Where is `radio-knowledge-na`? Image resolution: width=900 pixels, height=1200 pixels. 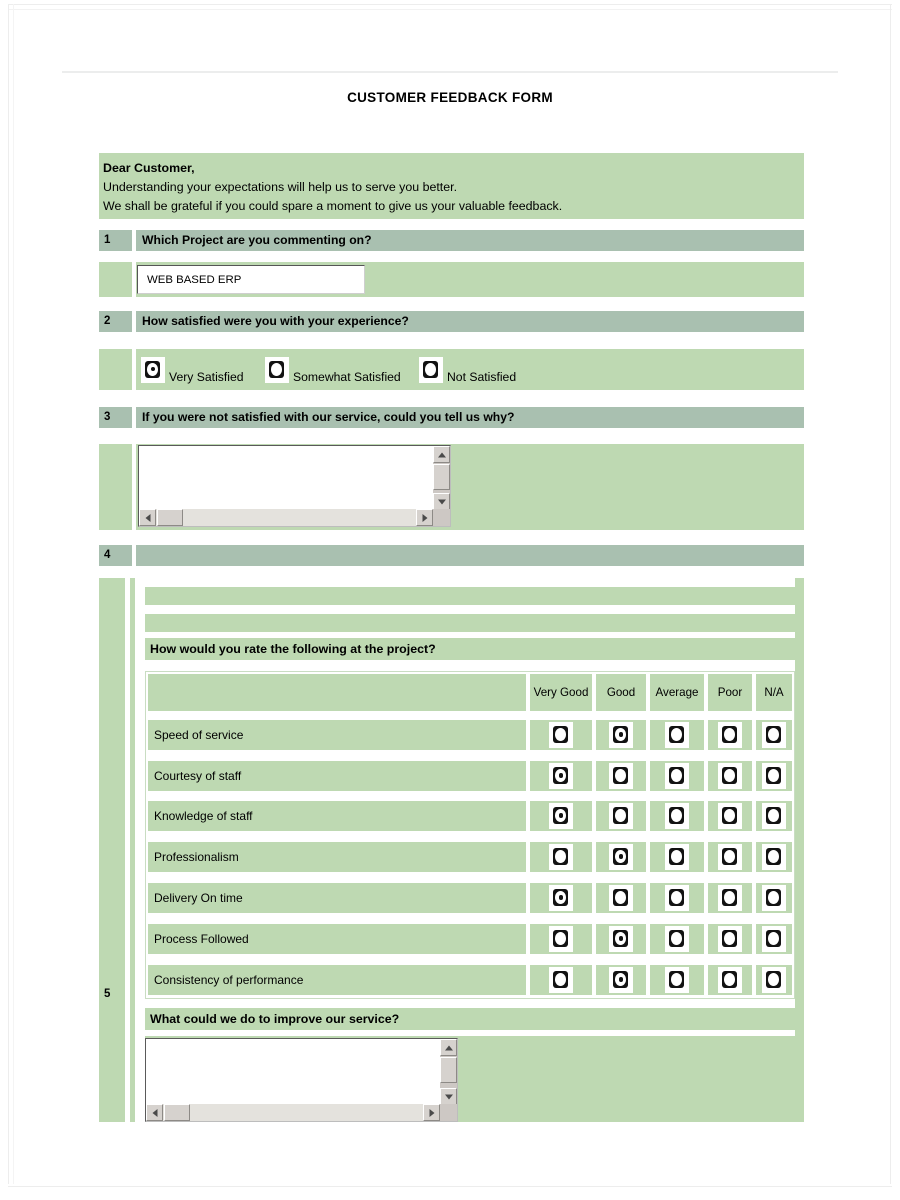 radio-knowledge-na is located at coordinates (774, 816).